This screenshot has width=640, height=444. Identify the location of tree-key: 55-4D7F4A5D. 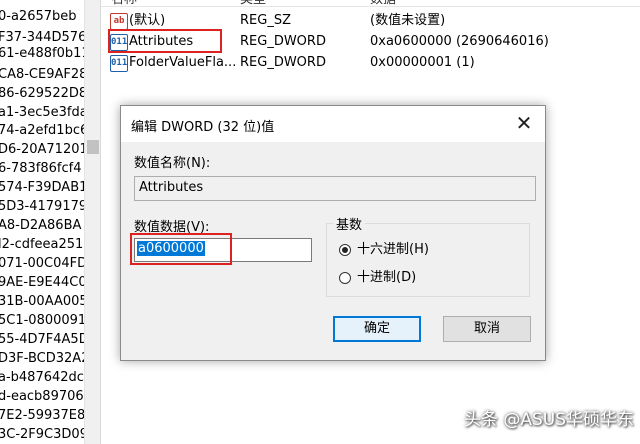
(44, 340).